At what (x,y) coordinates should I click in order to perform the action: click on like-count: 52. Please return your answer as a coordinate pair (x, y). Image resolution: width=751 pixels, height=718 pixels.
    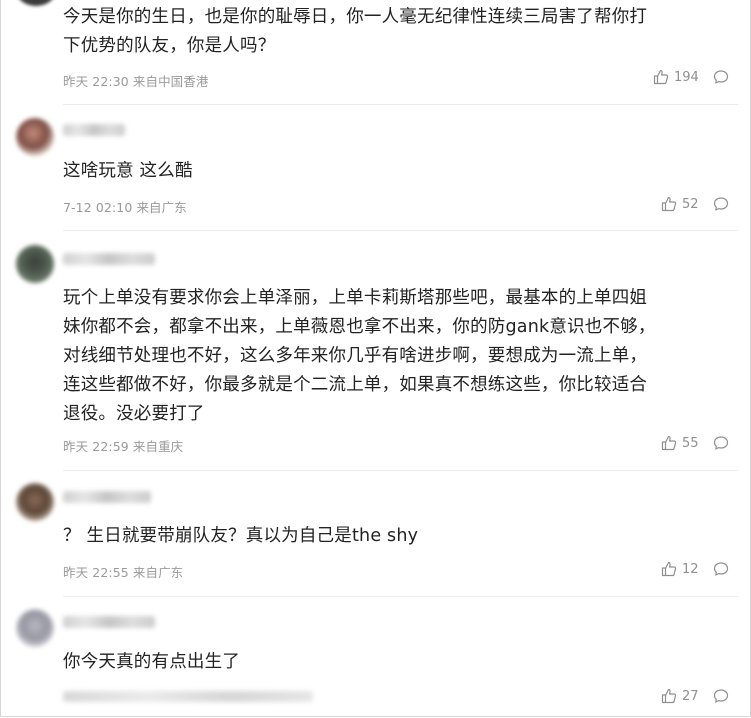
    Looking at the image, I should click on (690, 204).